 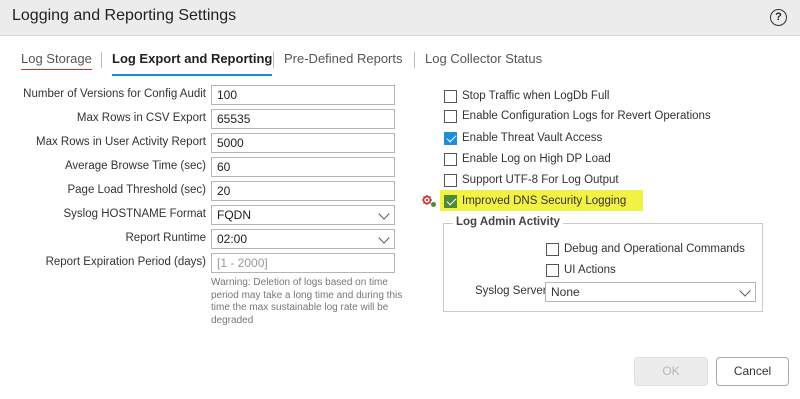 What do you see at coordinates (56, 60) in the screenshot?
I see `tab-log-storage: Log Storage` at bounding box center [56, 60].